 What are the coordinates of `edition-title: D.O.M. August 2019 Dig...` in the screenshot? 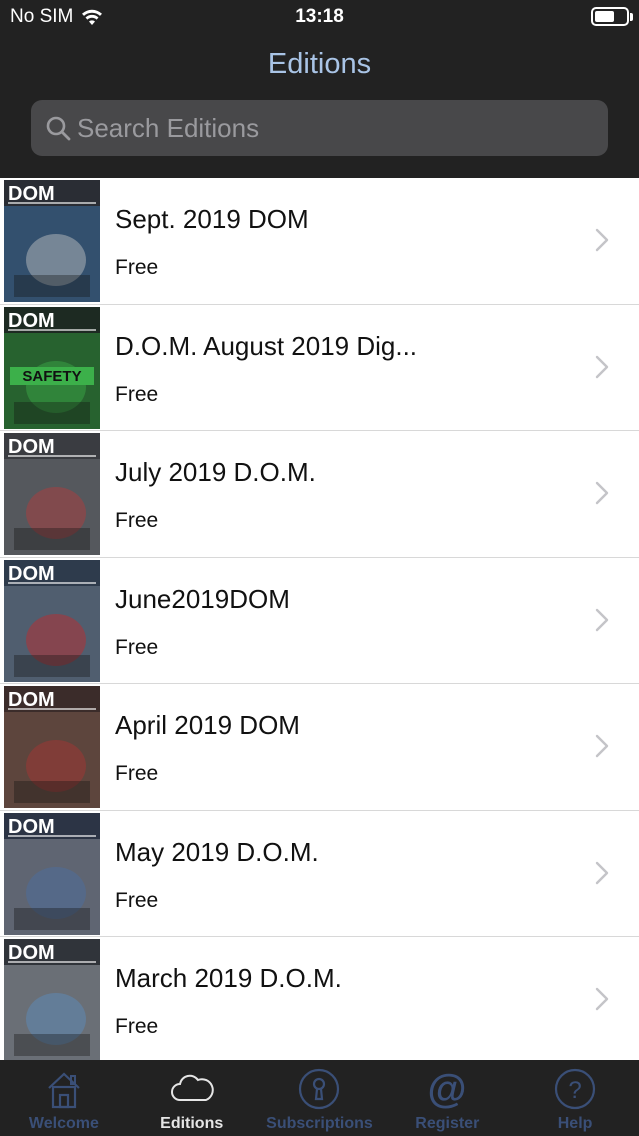 It's located at (266, 345).